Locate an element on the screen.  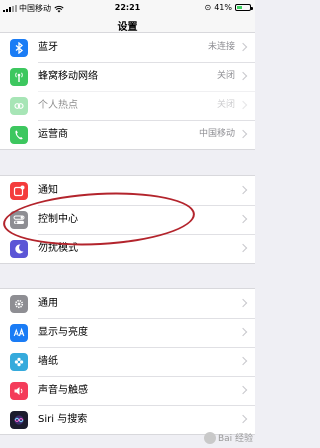
lock-rotation-icon: ⊙ is located at coordinates (208, 7).